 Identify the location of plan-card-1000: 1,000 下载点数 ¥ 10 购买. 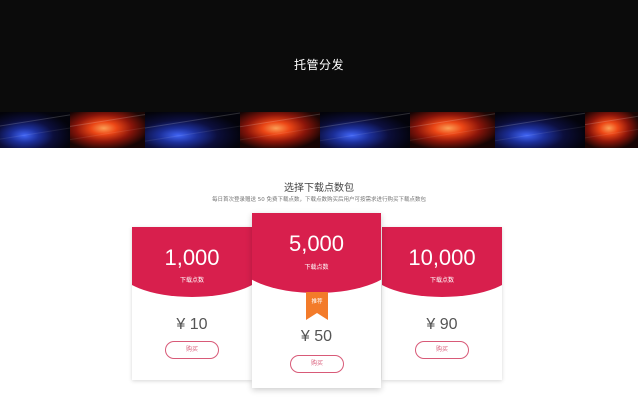
(192, 303).